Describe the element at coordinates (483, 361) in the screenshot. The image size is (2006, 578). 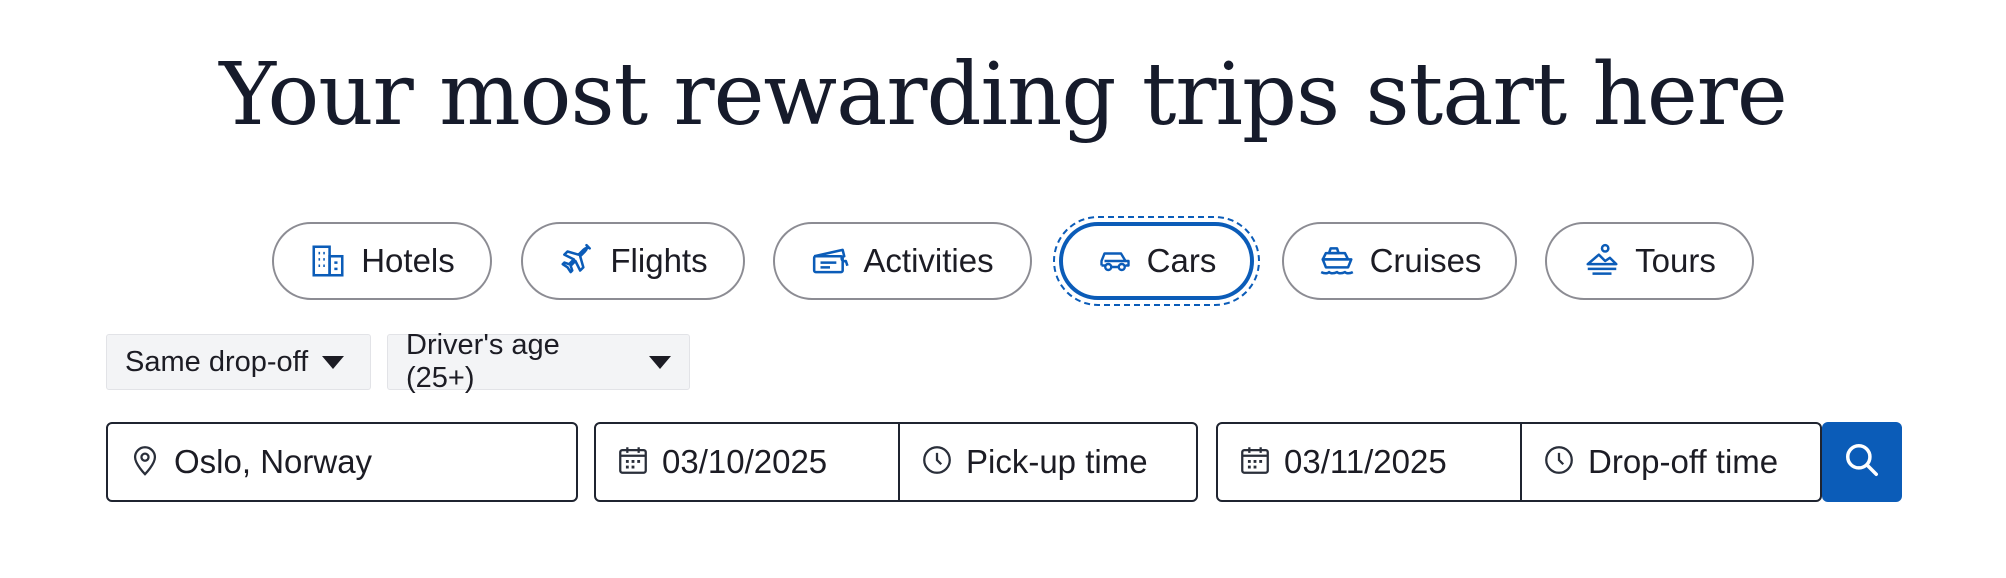
I see `driver-age-select-label: Driver's age (25+)` at that location.